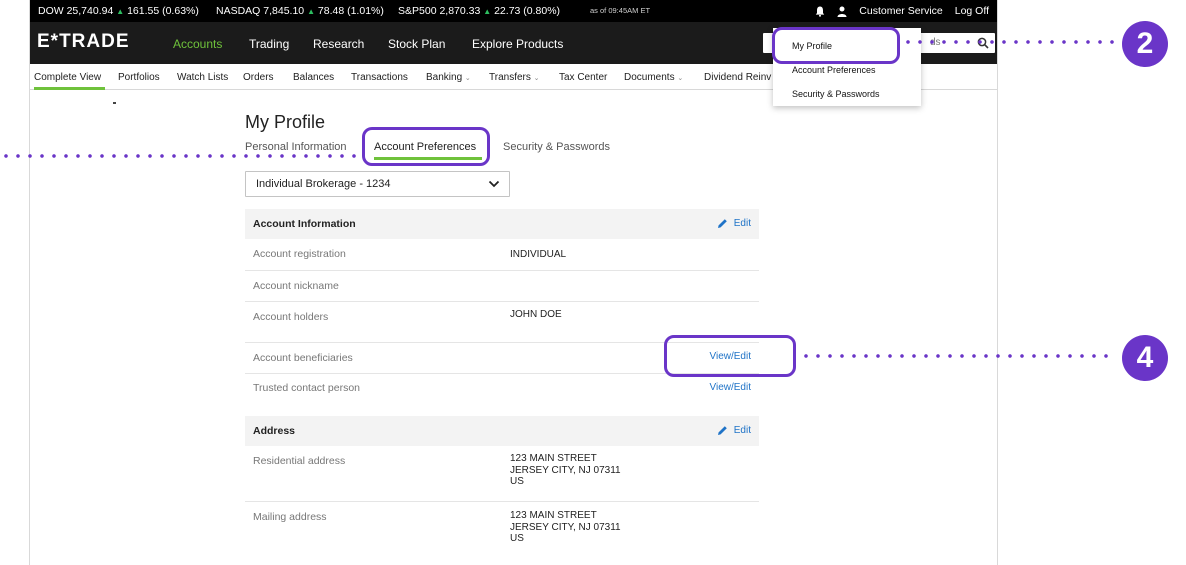  I want to click on subnav-watch-lists: Watch Lists, so click(202, 77).